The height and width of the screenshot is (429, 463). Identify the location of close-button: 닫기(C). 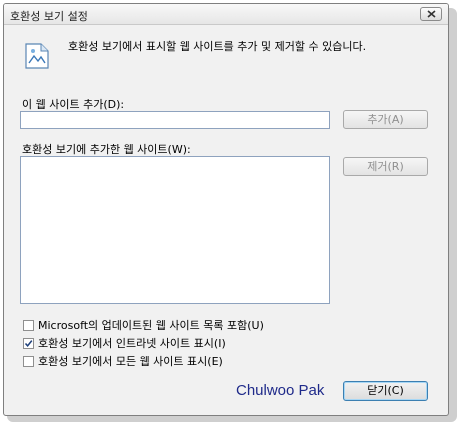
(385, 391).